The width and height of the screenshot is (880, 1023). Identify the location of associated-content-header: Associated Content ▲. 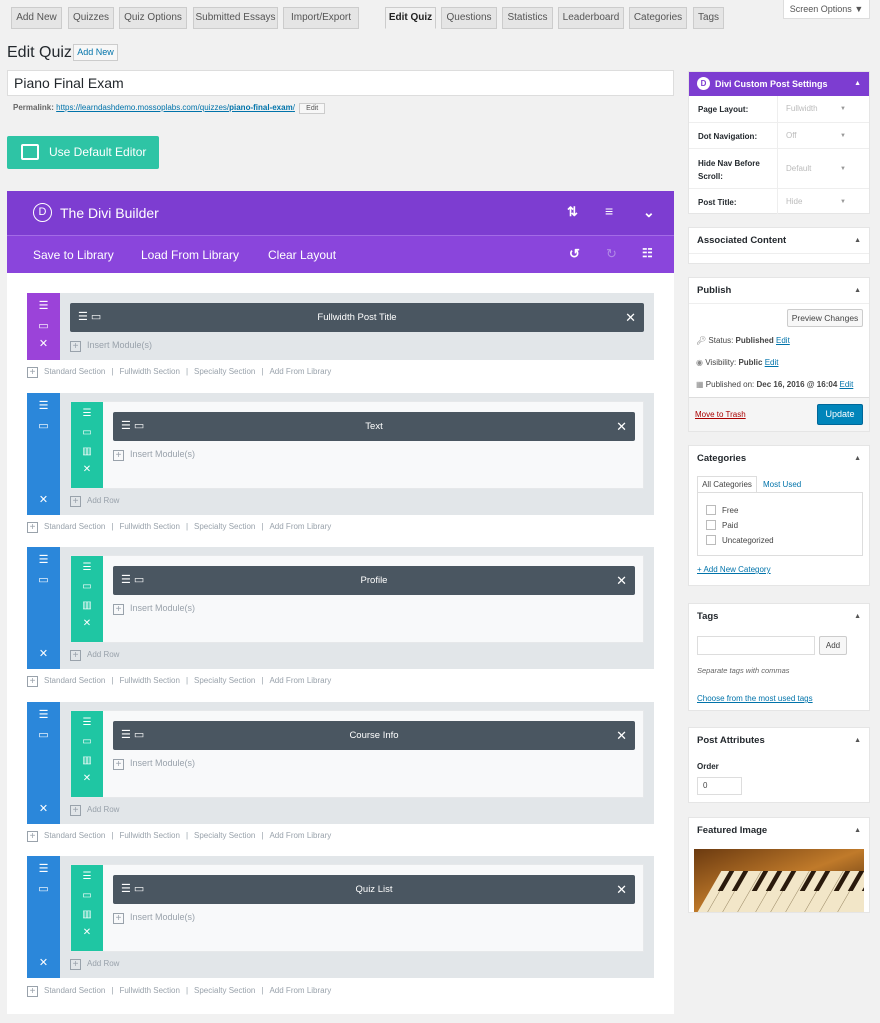
(779, 241).